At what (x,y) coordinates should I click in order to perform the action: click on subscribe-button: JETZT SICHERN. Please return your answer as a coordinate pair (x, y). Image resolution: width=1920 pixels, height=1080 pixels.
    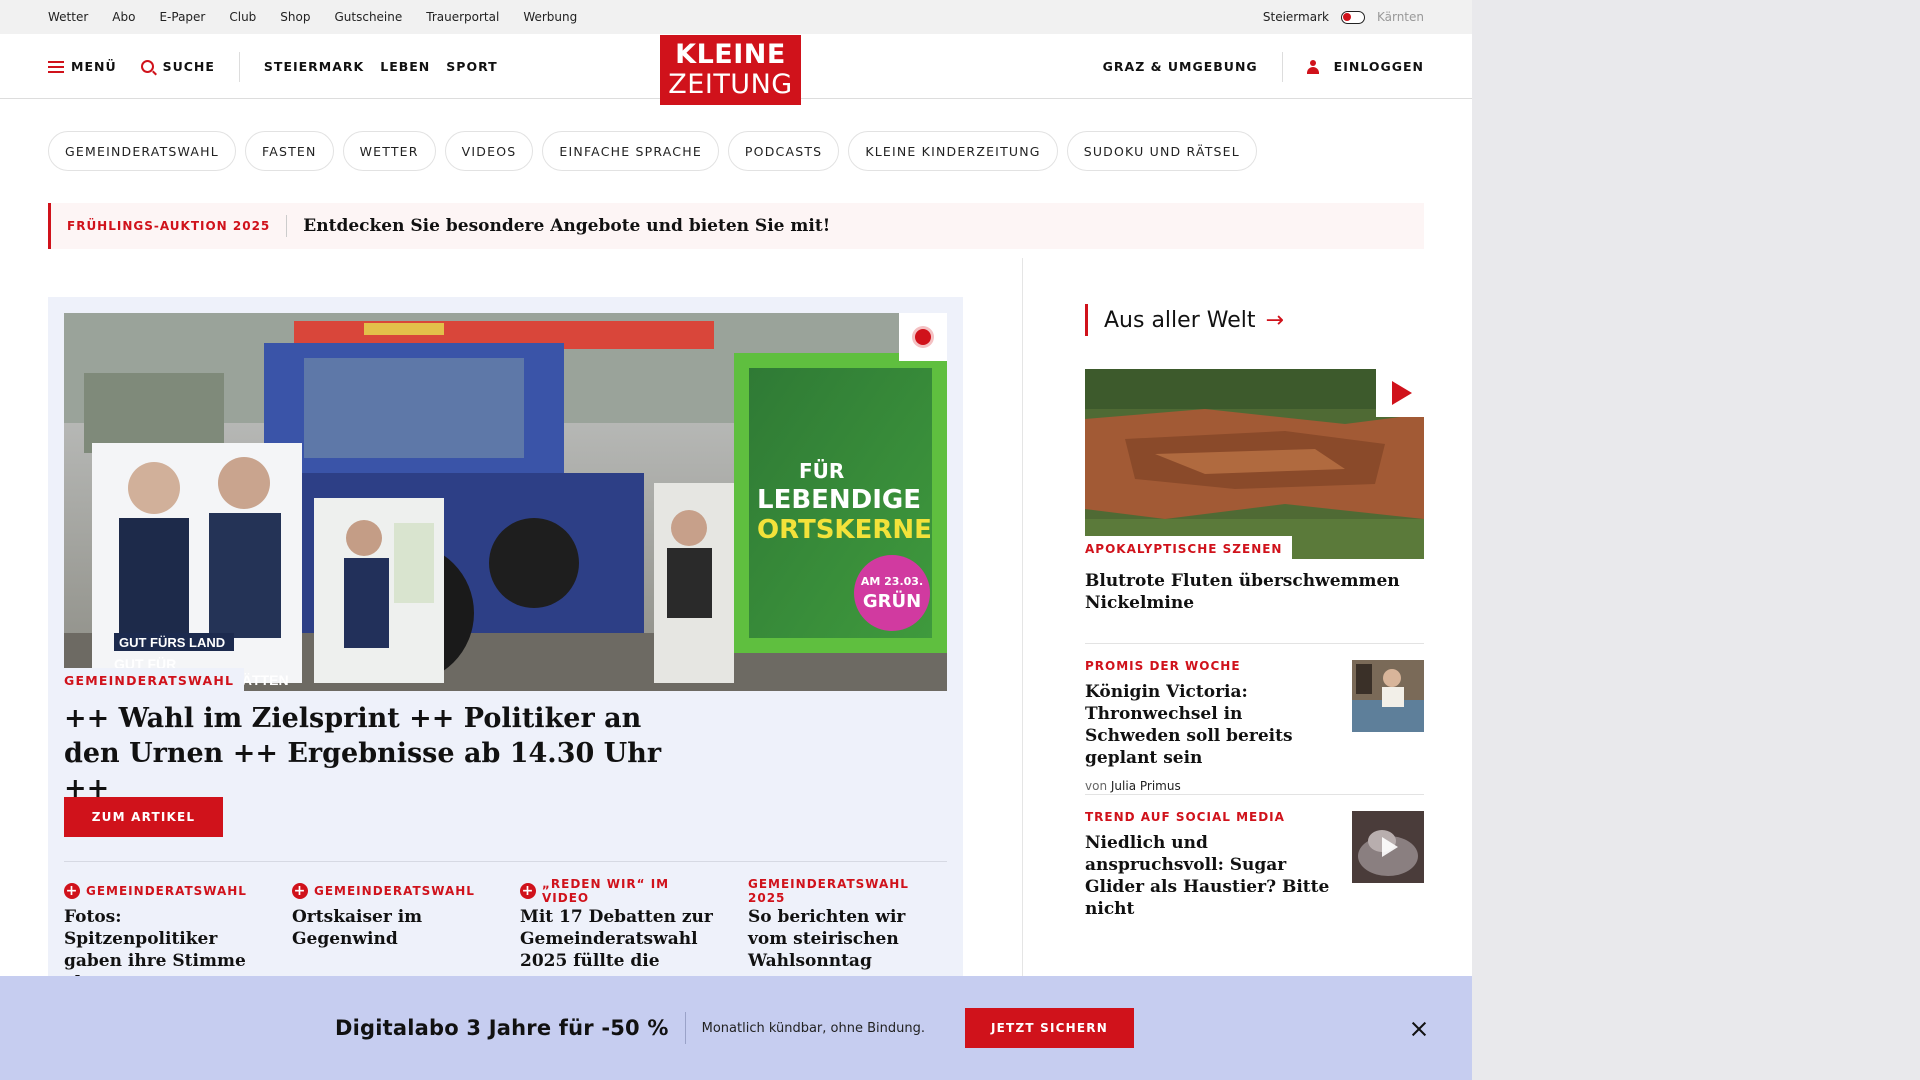
    Looking at the image, I should click on (1049, 1028).